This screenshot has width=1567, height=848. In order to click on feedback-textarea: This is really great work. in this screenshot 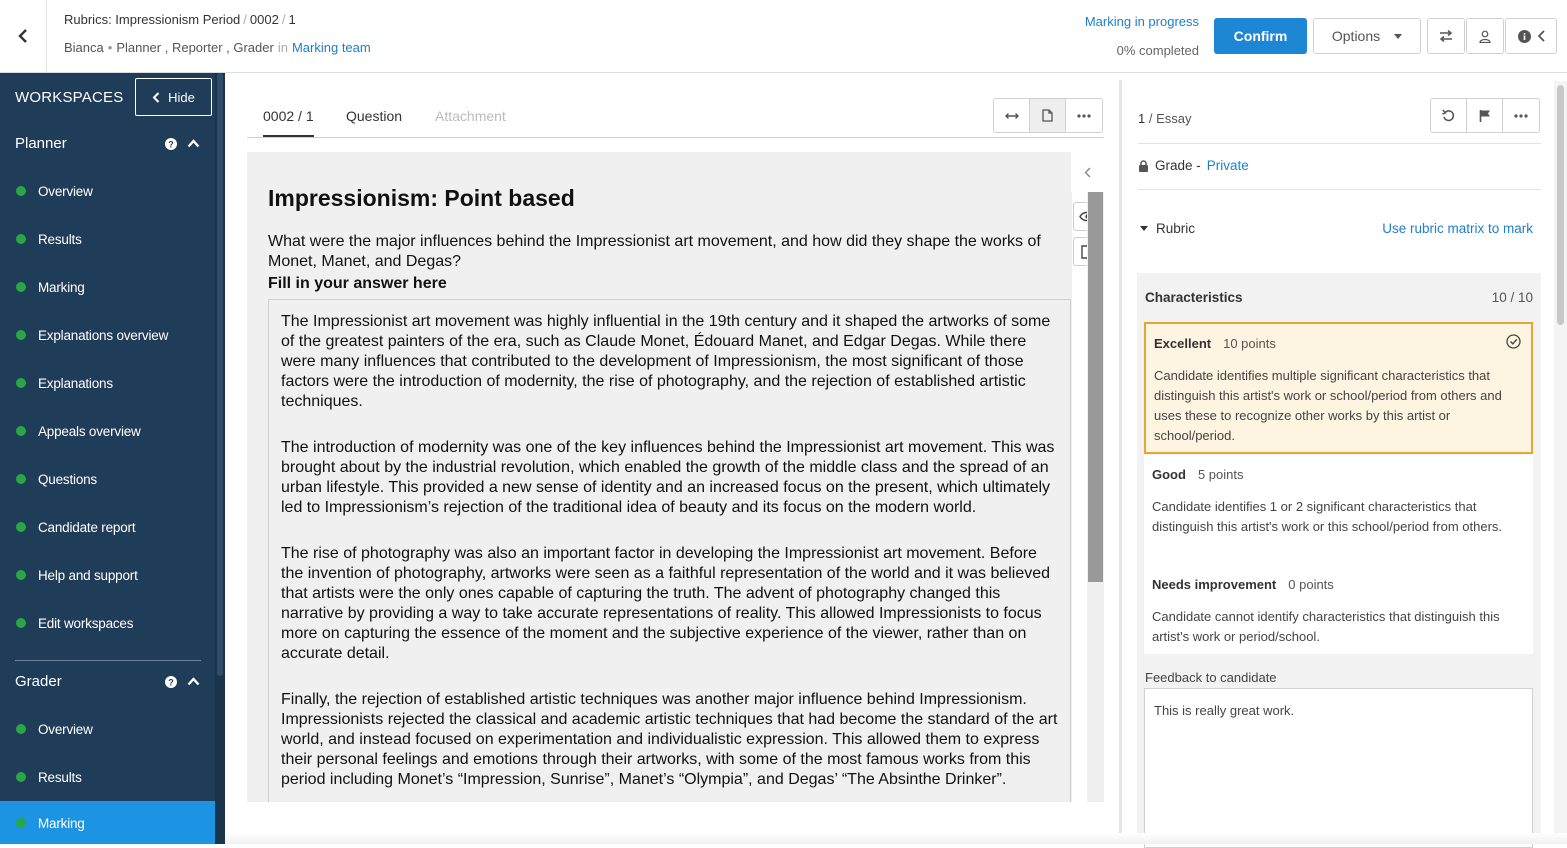, I will do `click(1338, 768)`.